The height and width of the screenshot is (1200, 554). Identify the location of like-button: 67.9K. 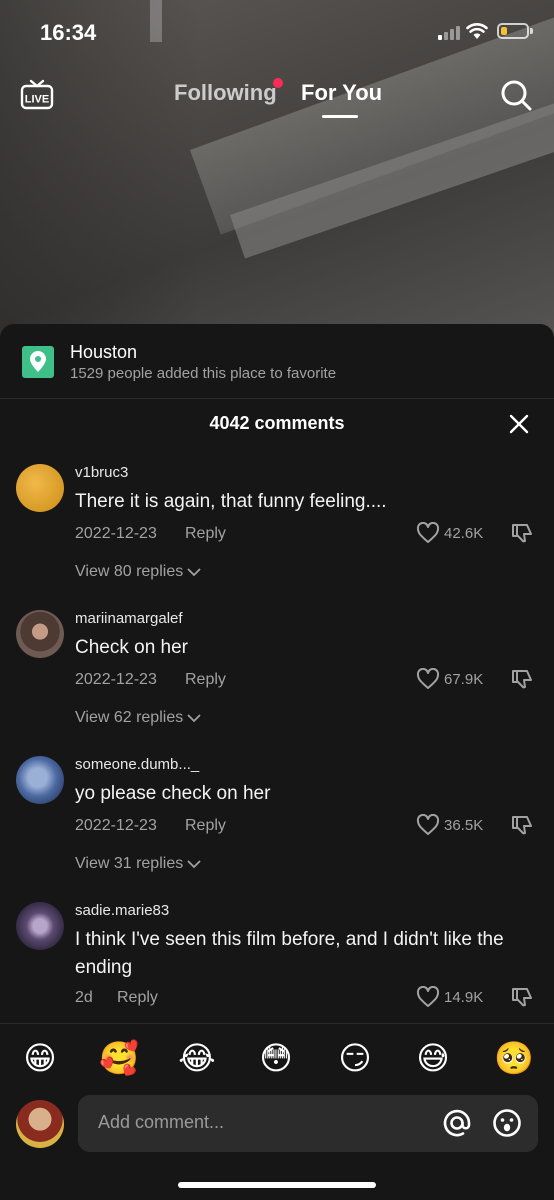
(449, 679).